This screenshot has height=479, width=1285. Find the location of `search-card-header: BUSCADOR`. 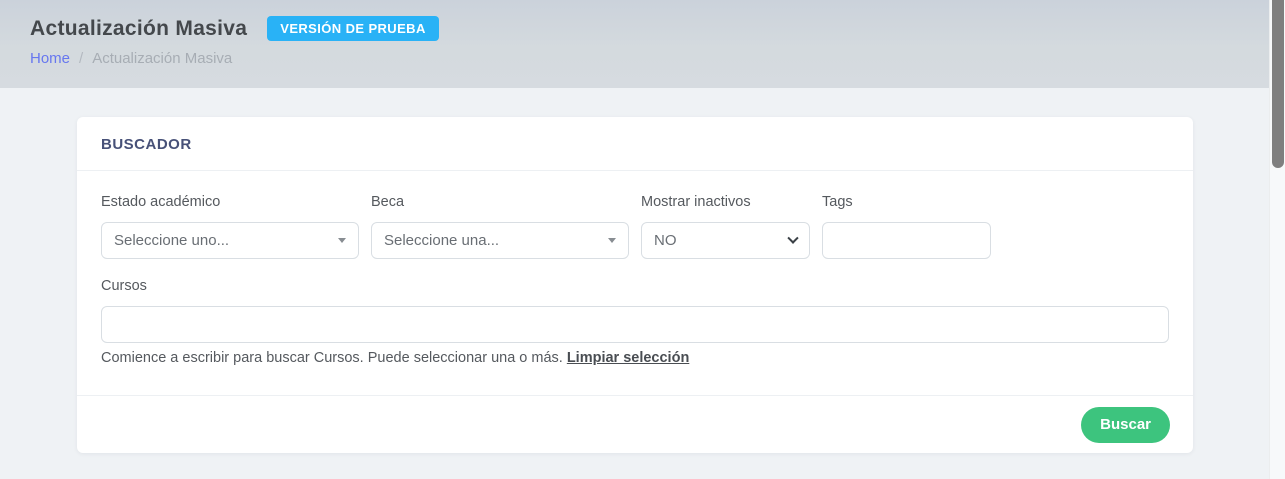

search-card-header: BUSCADOR is located at coordinates (635, 144).